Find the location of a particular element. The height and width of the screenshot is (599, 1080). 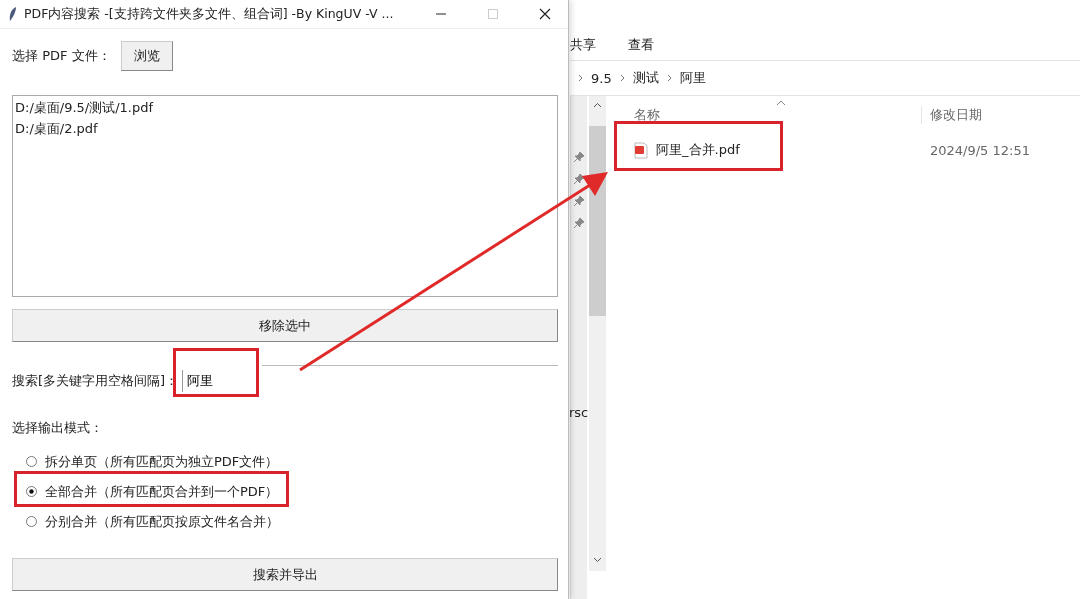

column-header: 修改日期 is located at coordinates (951, 115).